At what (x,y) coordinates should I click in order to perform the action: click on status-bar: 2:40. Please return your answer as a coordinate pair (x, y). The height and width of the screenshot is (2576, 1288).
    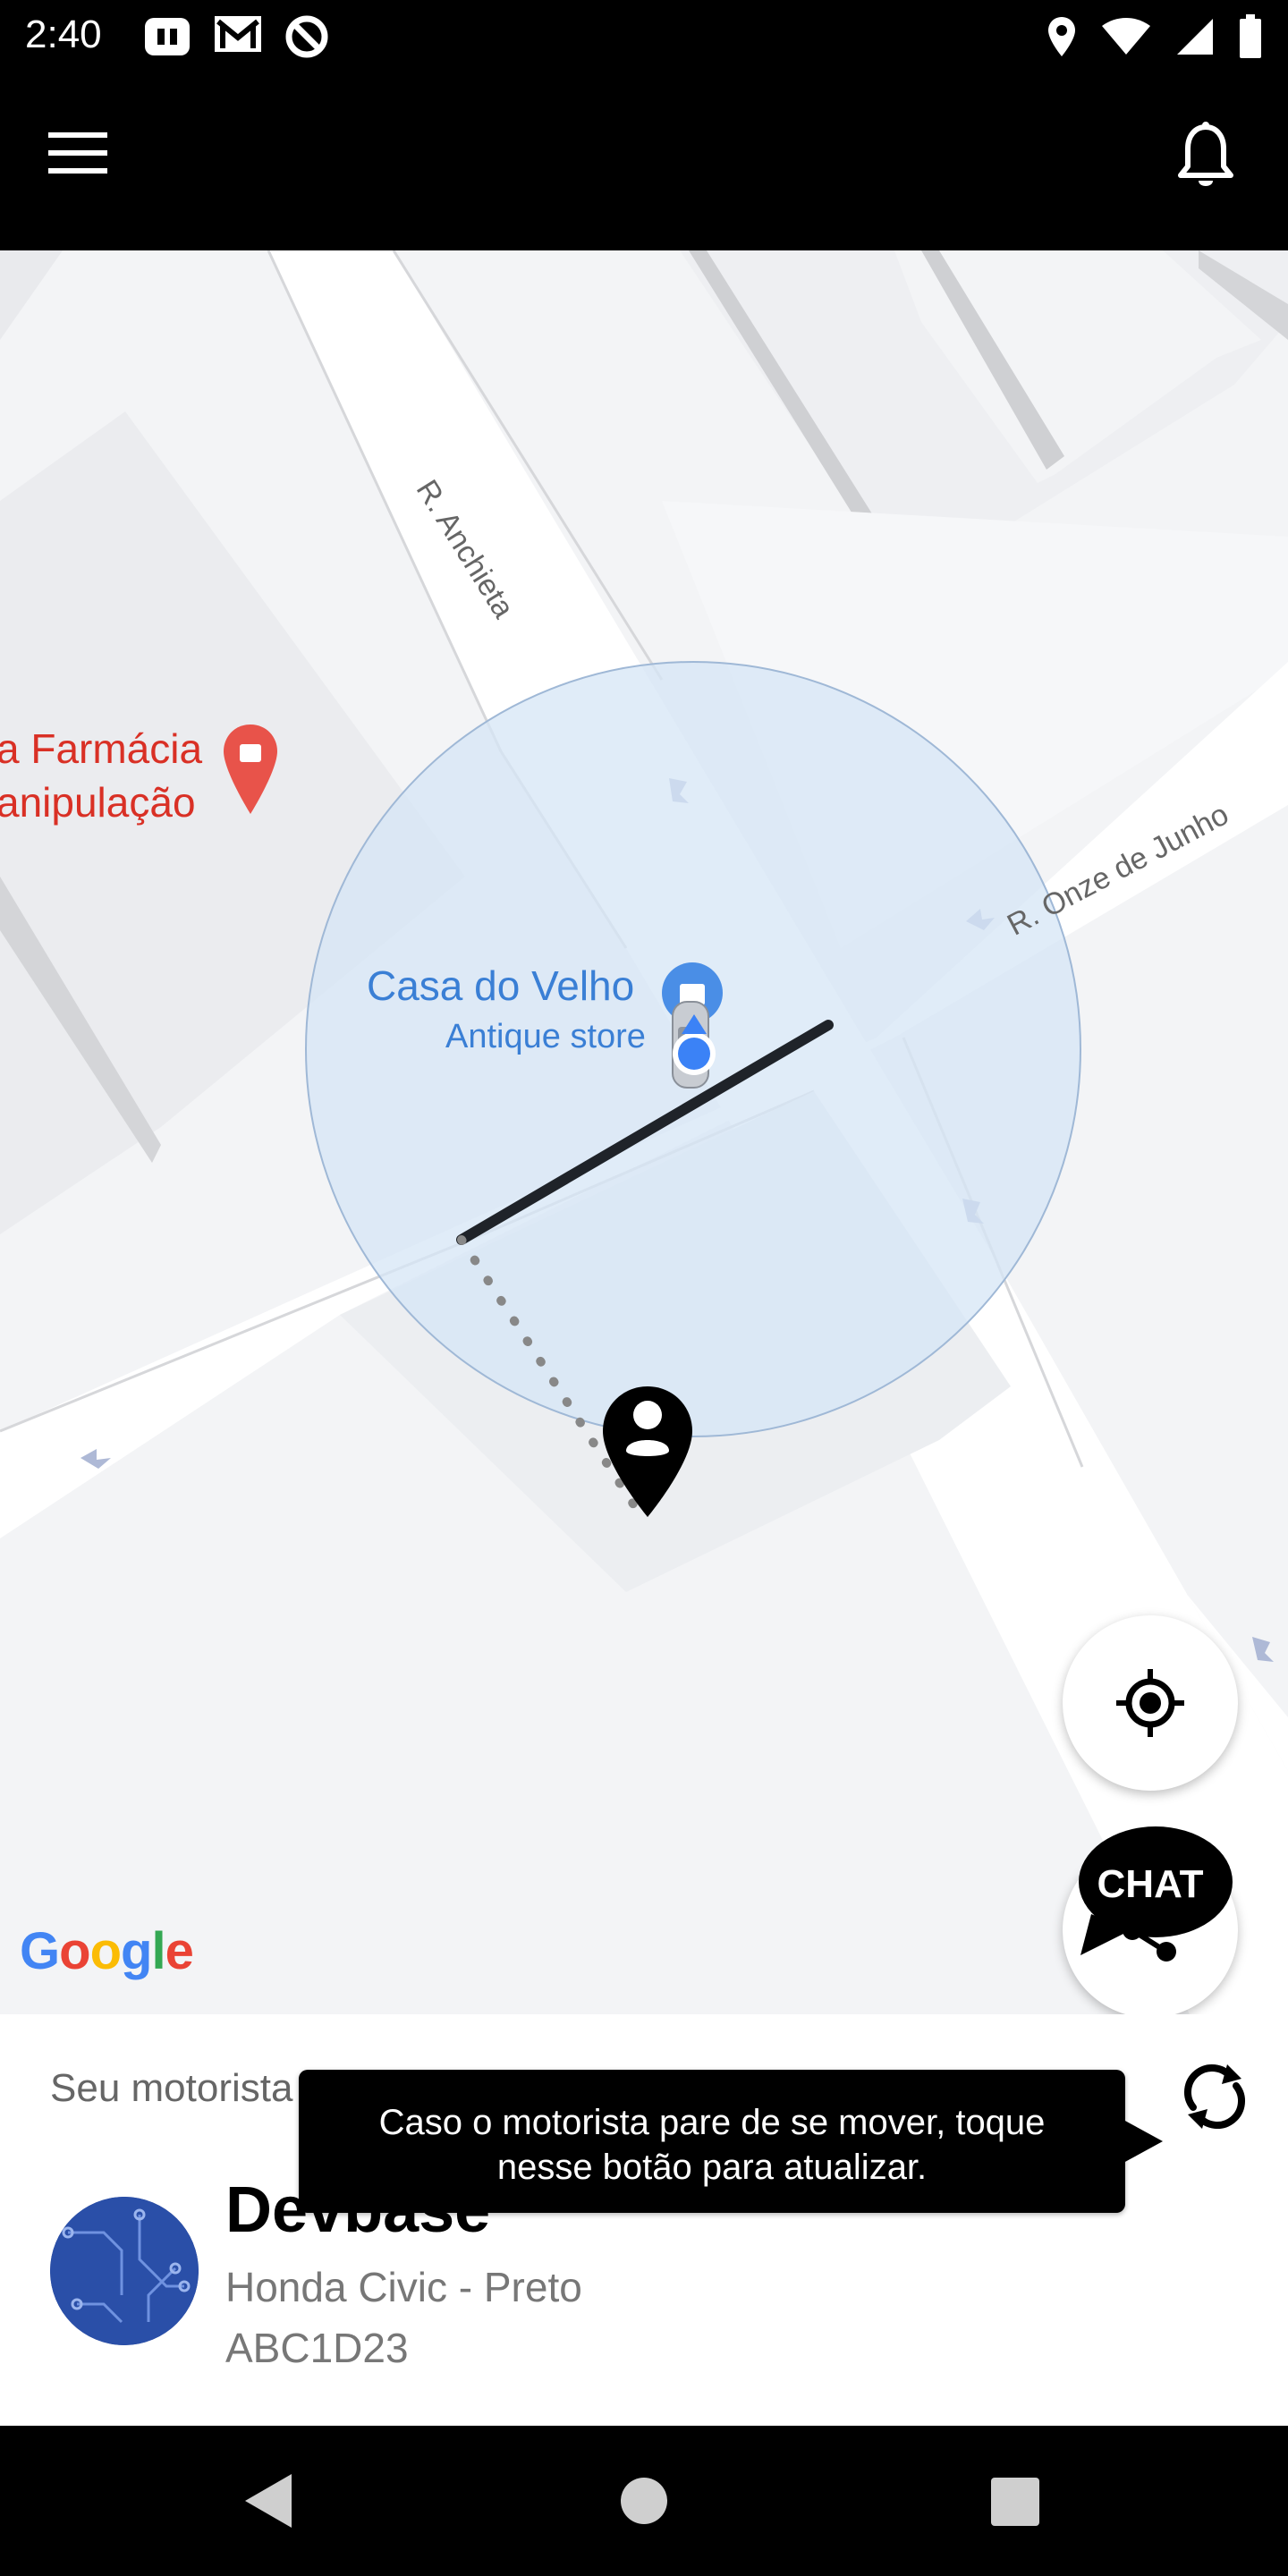
    Looking at the image, I should click on (644, 37).